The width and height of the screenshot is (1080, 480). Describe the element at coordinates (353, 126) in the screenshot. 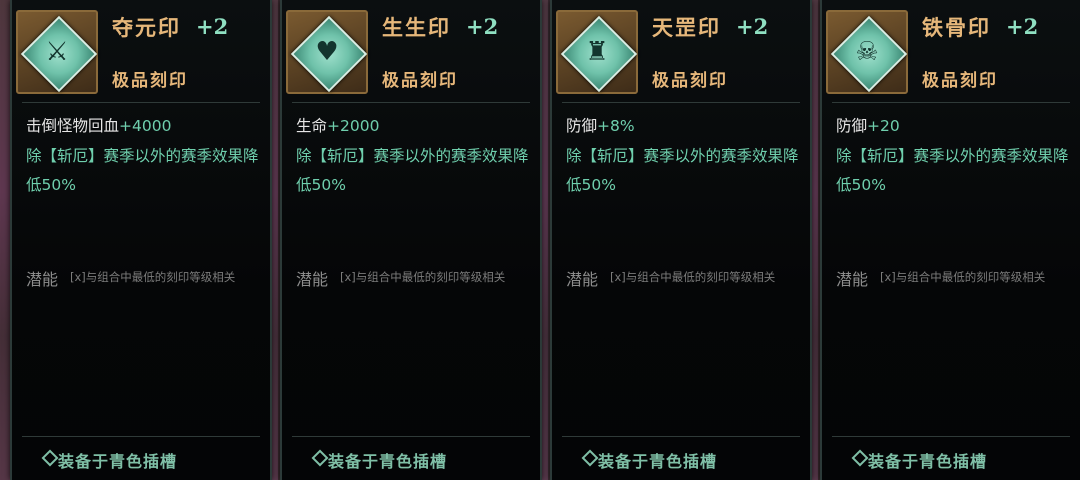

I see `stat-value: +2000` at that location.